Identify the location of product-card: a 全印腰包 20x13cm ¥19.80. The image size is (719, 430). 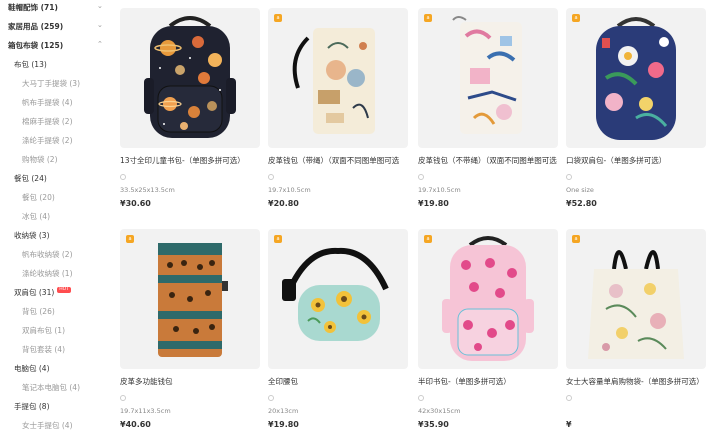
(338, 329).